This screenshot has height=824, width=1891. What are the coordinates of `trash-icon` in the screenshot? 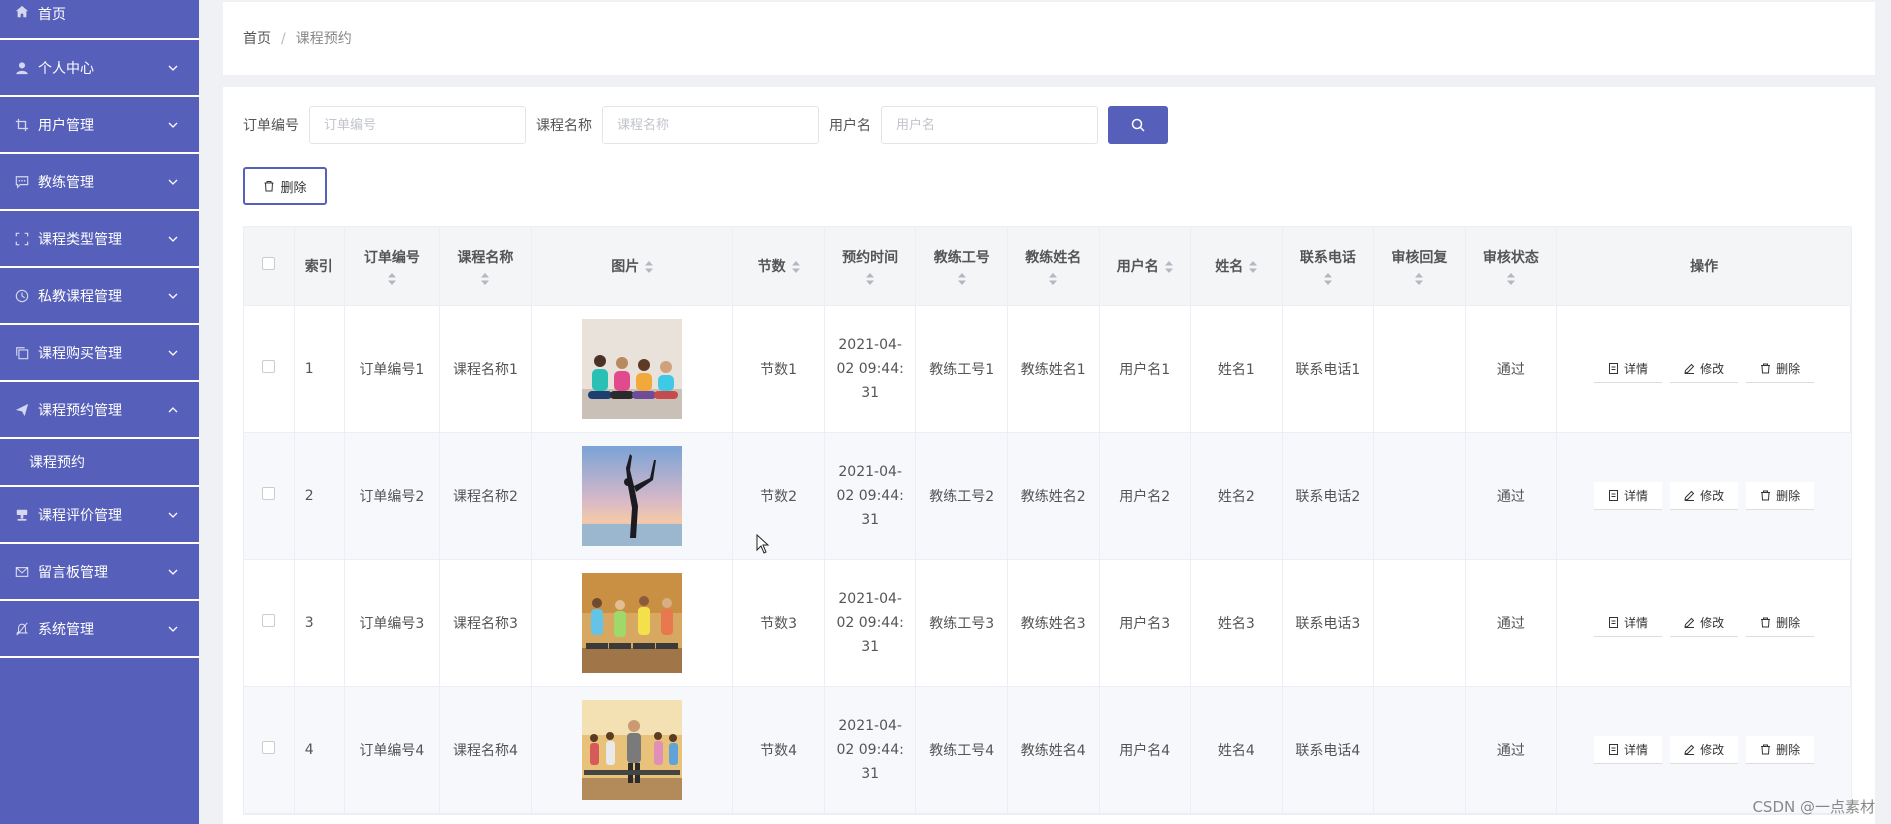 It's located at (269, 186).